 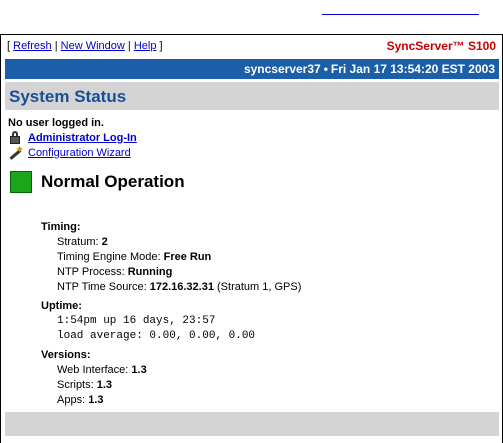 What do you see at coordinates (156, 336) in the screenshot?
I see `load-average-line: load average: 0.00, 0.00, 0.00` at bounding box center [156, 336].